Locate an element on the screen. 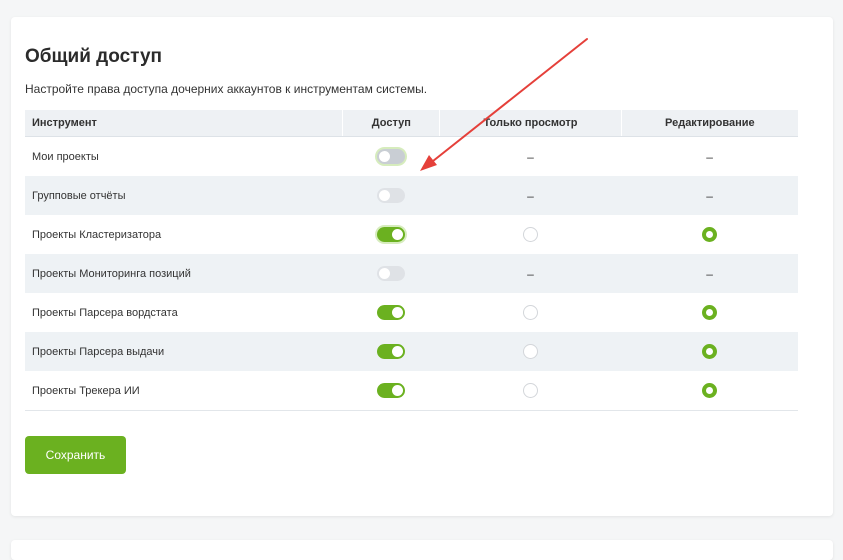 The width and height of the screenshot is (843, 560). header-view-only: Только просмотр is located at coordinates (530, 123).